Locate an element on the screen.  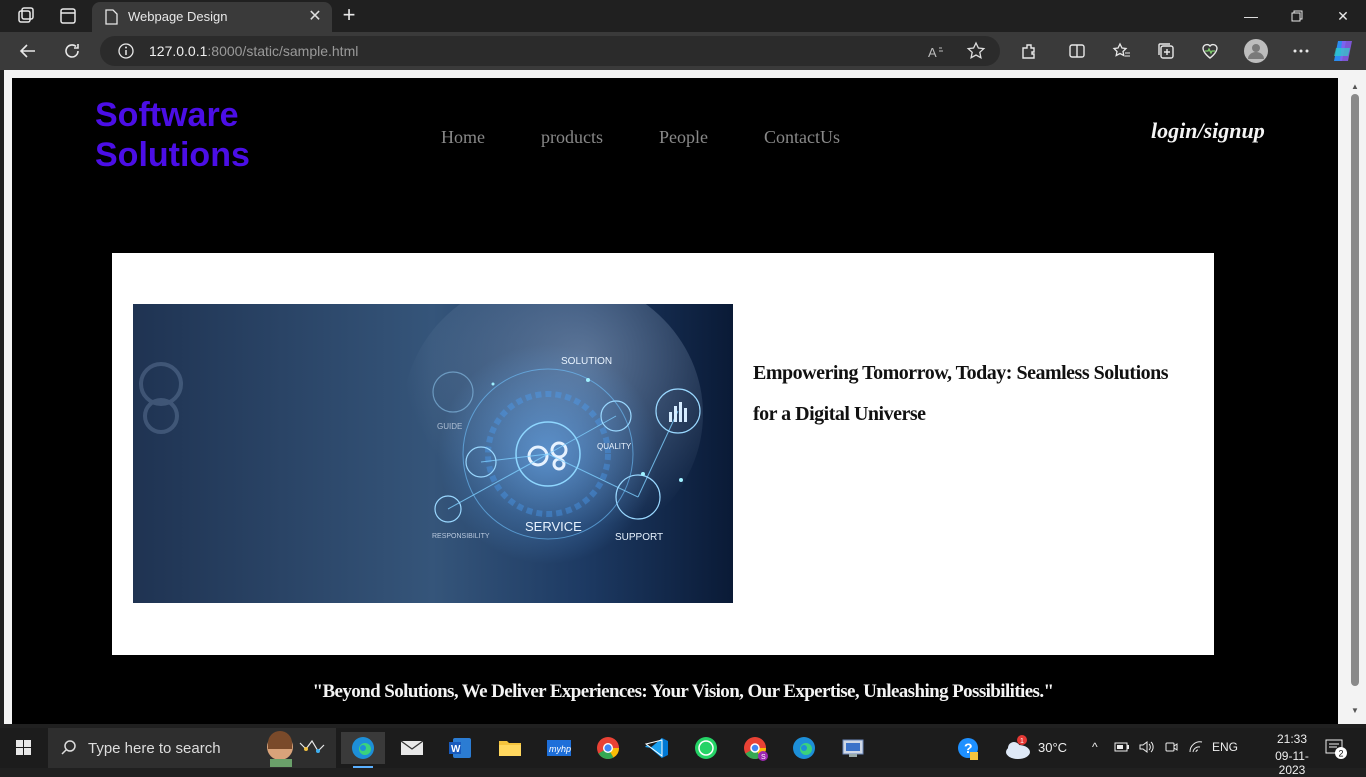
search-icon is located at coordinates (69, 750).